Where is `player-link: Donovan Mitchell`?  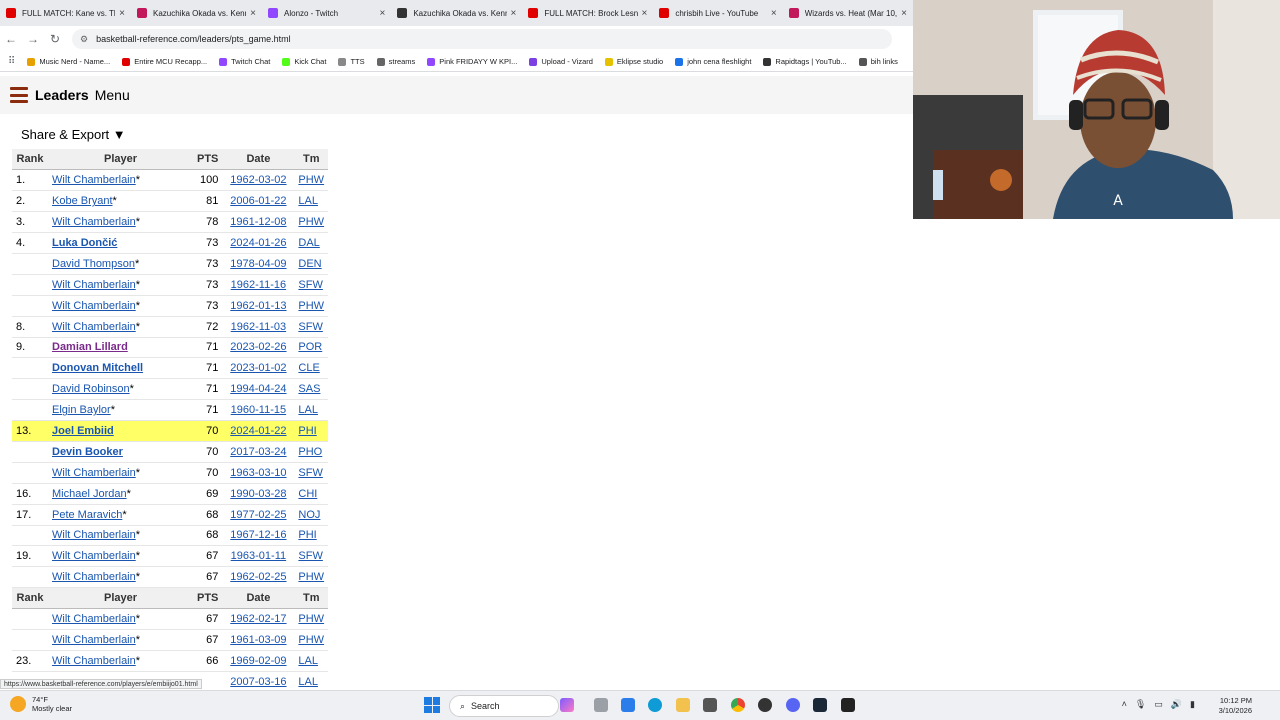
player-link: Donovan Mitchell is located at coordinates (97, 368).